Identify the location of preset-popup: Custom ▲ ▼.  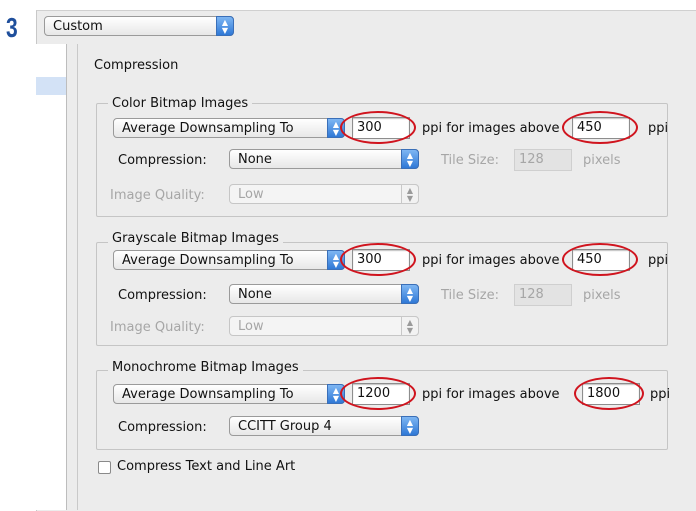
(139, 26).